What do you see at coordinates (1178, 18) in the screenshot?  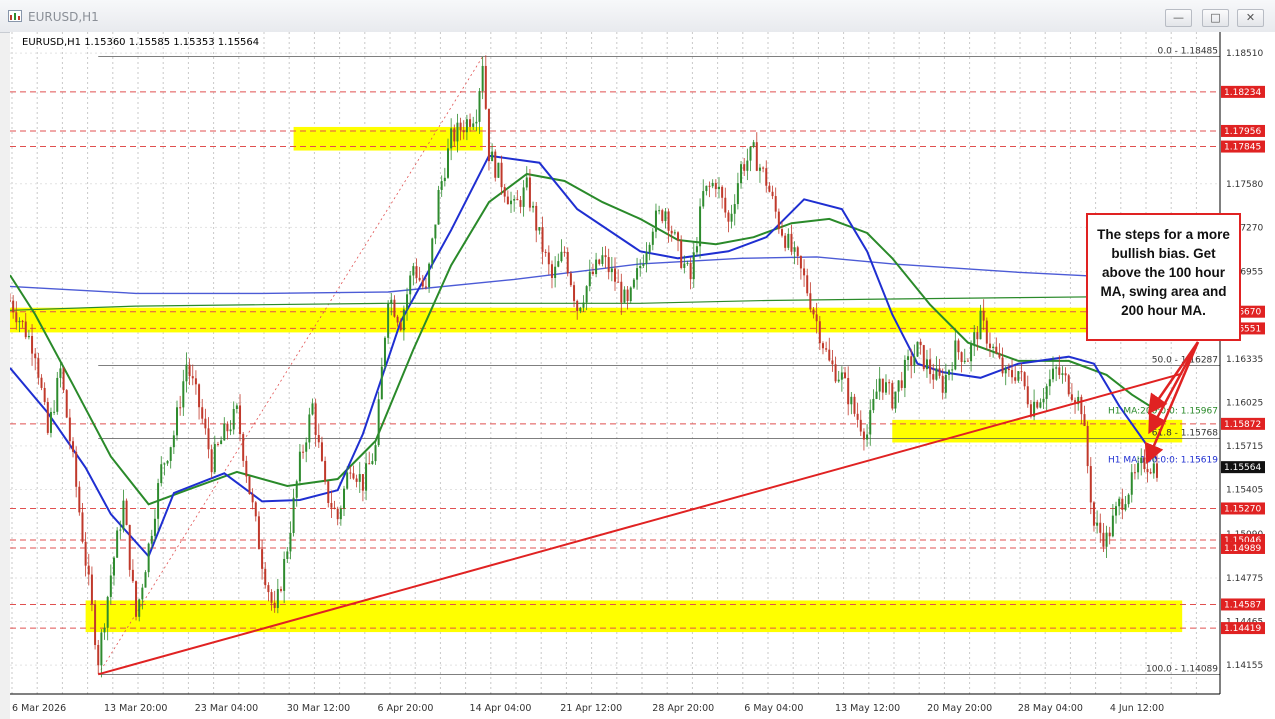 I see `minimize-button: —` at bounding box center [1178, 18].